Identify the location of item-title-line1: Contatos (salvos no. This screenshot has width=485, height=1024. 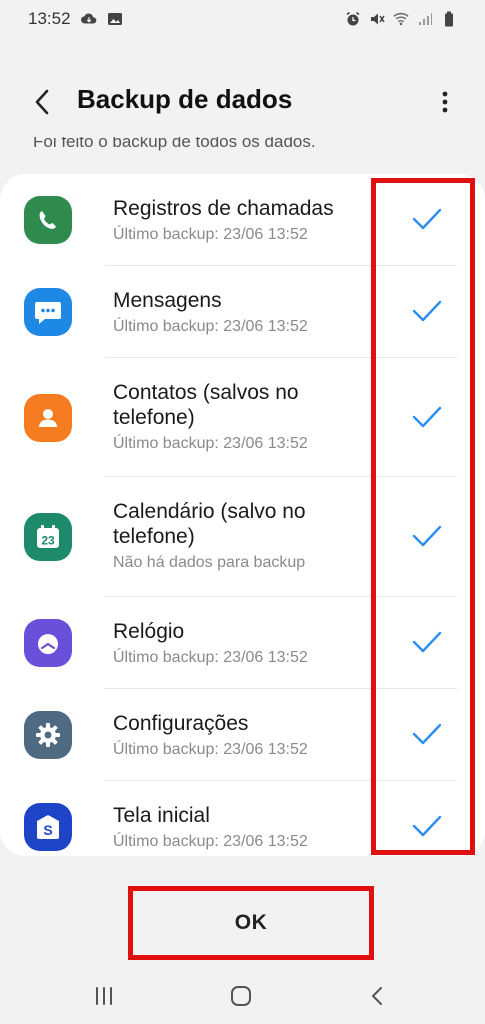
(206, 392).